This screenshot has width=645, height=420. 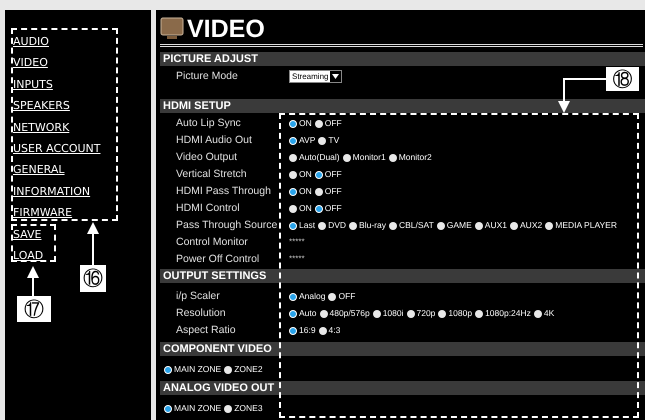 What do you see at coordinates (51, 191) in the screenshot?
I see `sidebar-link: INFORMATION` at bounding box center [51, 191].